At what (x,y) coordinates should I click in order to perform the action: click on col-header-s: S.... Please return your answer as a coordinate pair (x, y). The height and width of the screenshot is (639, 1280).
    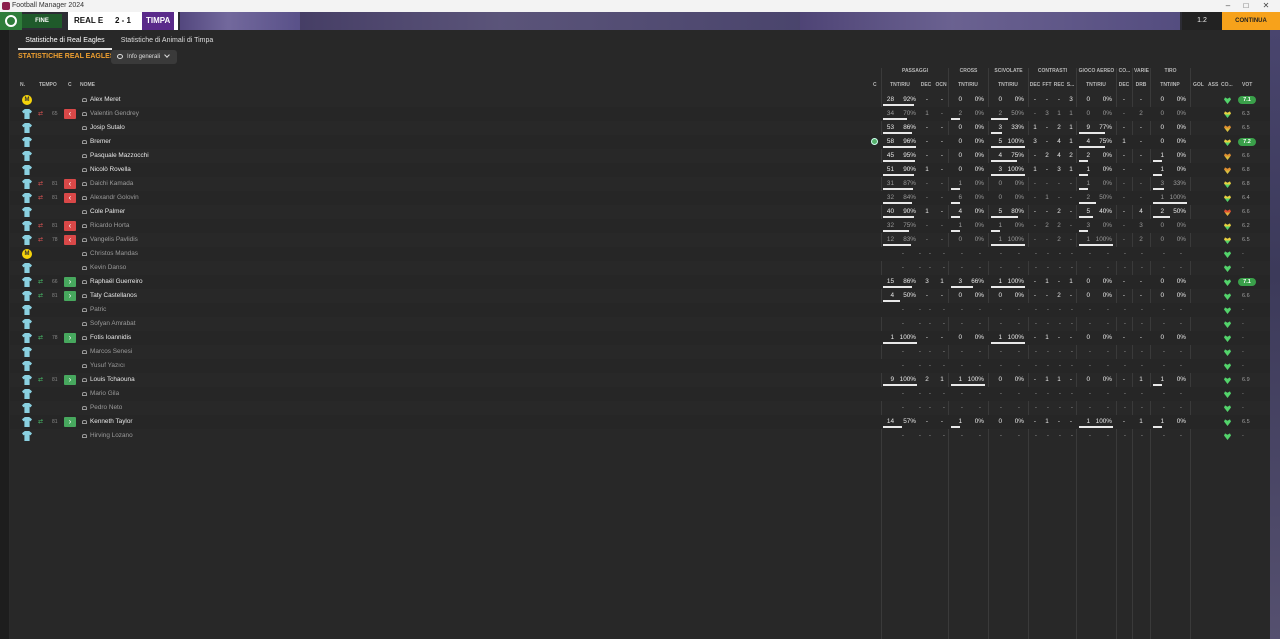
    Looking at the image, I should click on (1070, 85).